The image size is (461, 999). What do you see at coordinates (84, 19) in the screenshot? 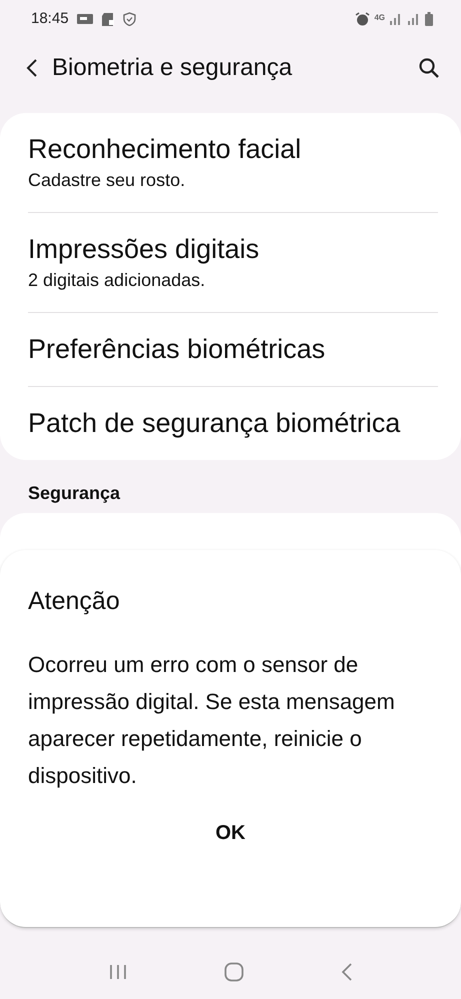
I see `message-icon` at bounding box center [84, 19].